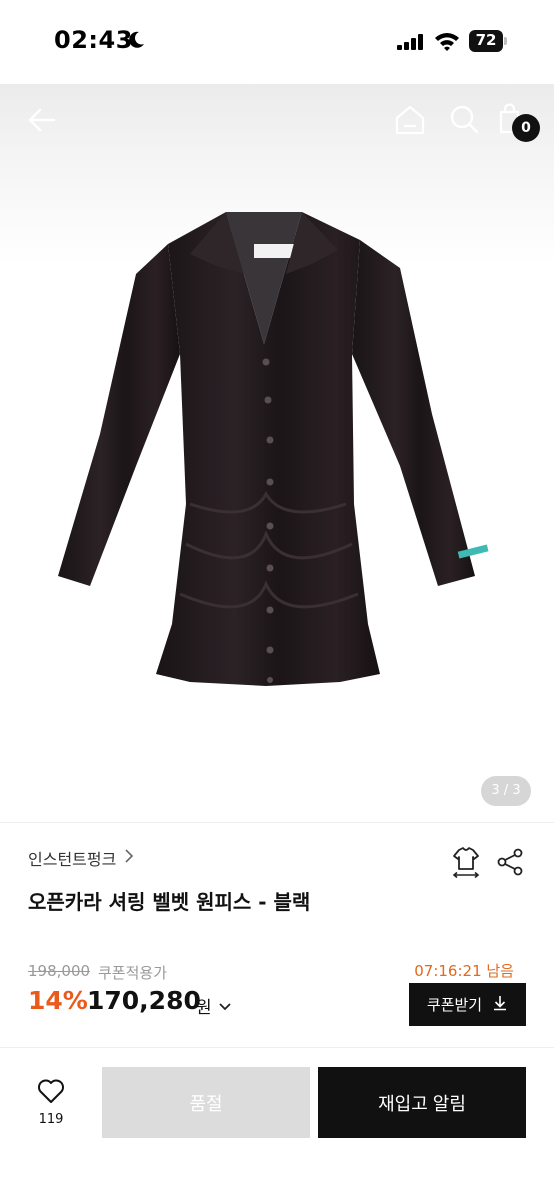  Describe the element at coordinates (133, 973) in the screenshot. I see `coupon-price-note: 쿠폰적용가` at that location.